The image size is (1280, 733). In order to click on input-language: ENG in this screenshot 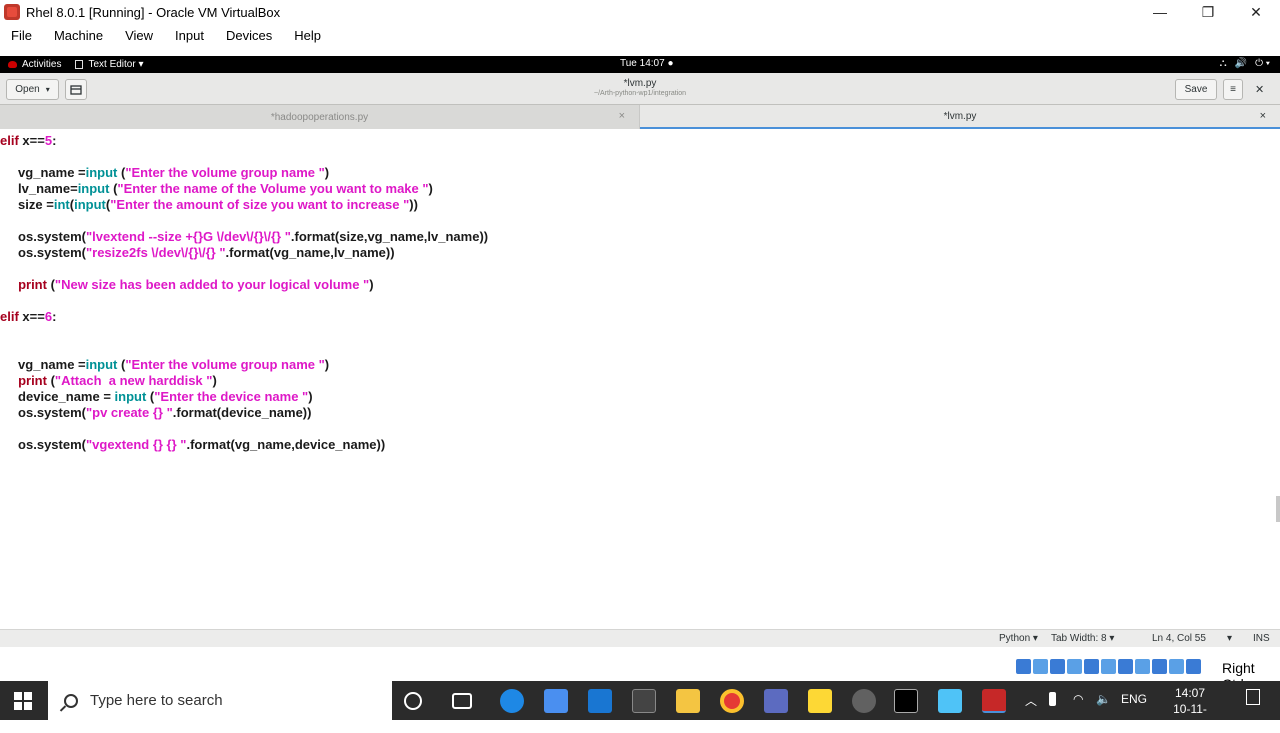, I will do `click(1134, 699)`.